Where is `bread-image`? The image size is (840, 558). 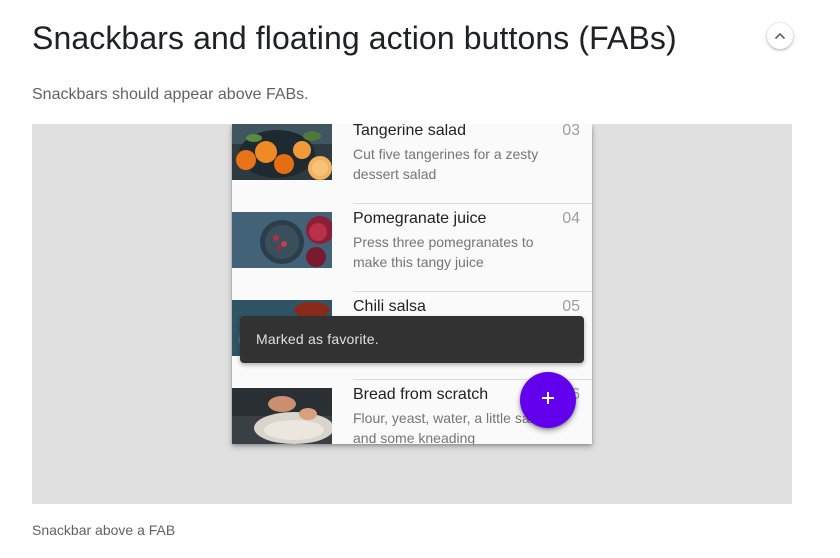 bread-image is located at coordinates (282, 416).